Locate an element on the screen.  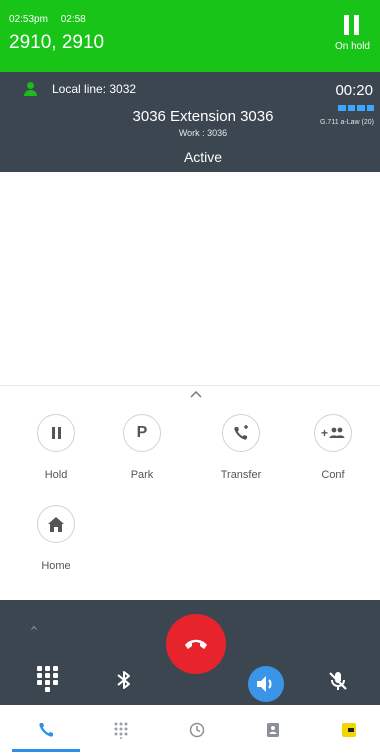
contacts-icon is located at coordinates (273, 730).